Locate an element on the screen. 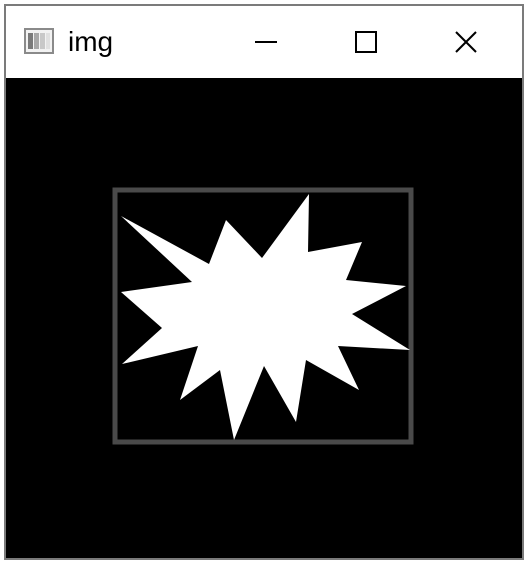 Image resolution: width=530 pixels, height=567 pixels. close-button is located at coordinates (466, 42).